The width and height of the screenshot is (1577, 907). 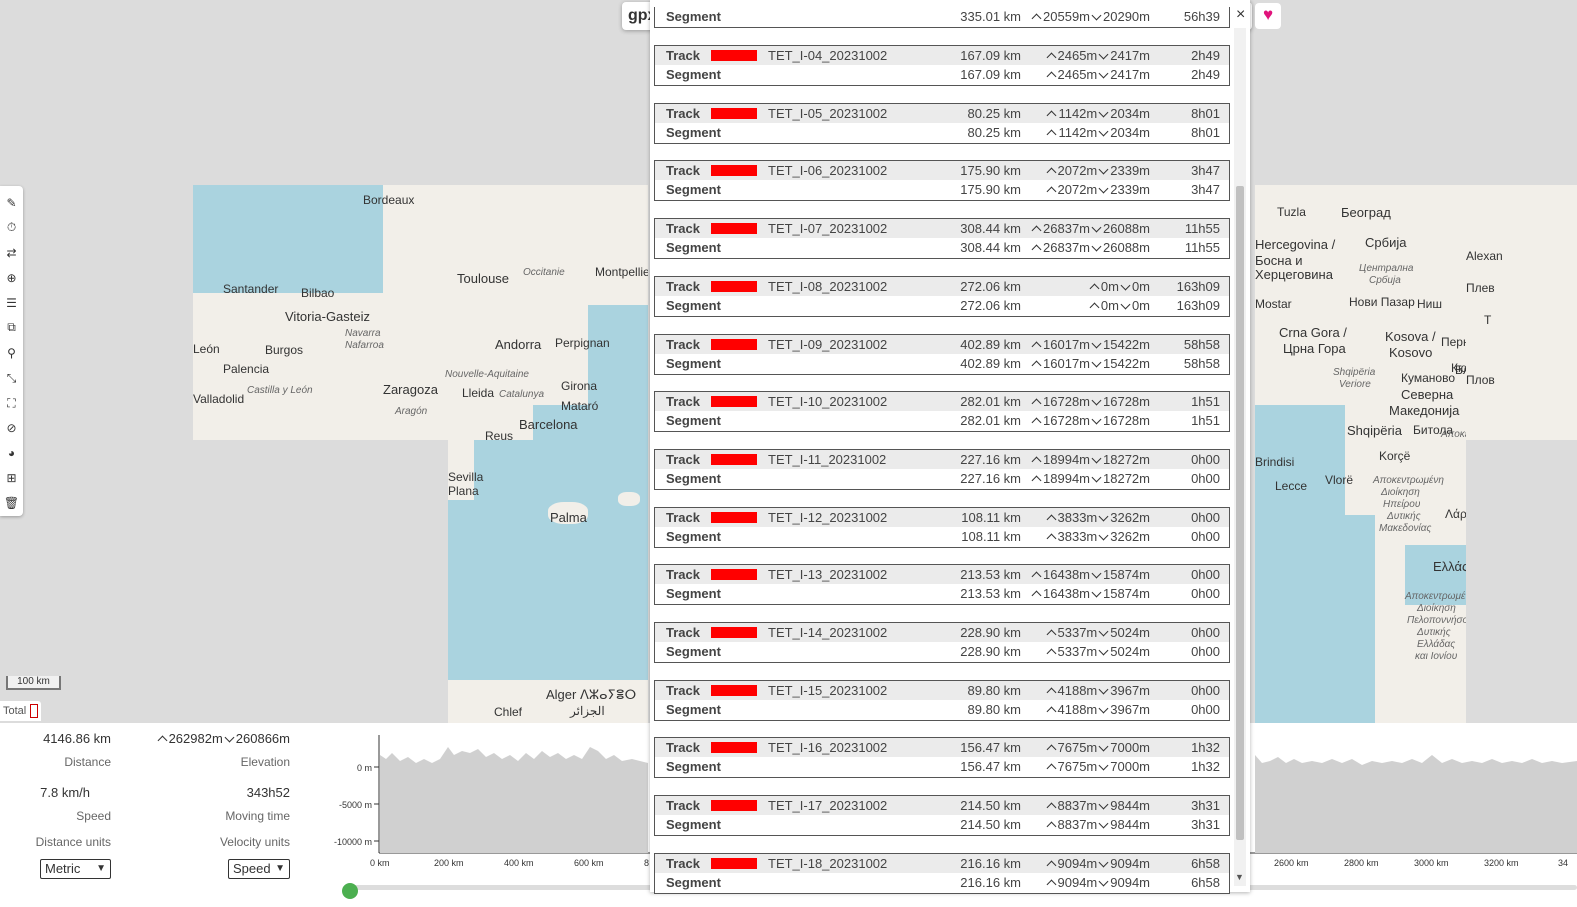 I want to click on row-elevation: 3833m 3262m, so click(x=1098, y=536).